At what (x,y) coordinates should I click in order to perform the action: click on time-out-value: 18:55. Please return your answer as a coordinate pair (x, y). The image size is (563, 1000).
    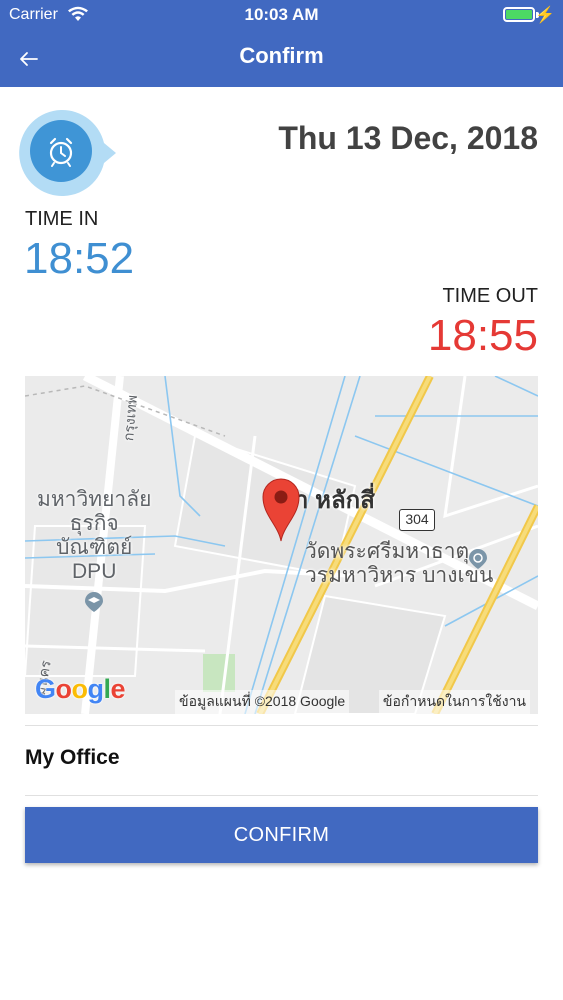
    Looking at the image, I should click on (482, 335).